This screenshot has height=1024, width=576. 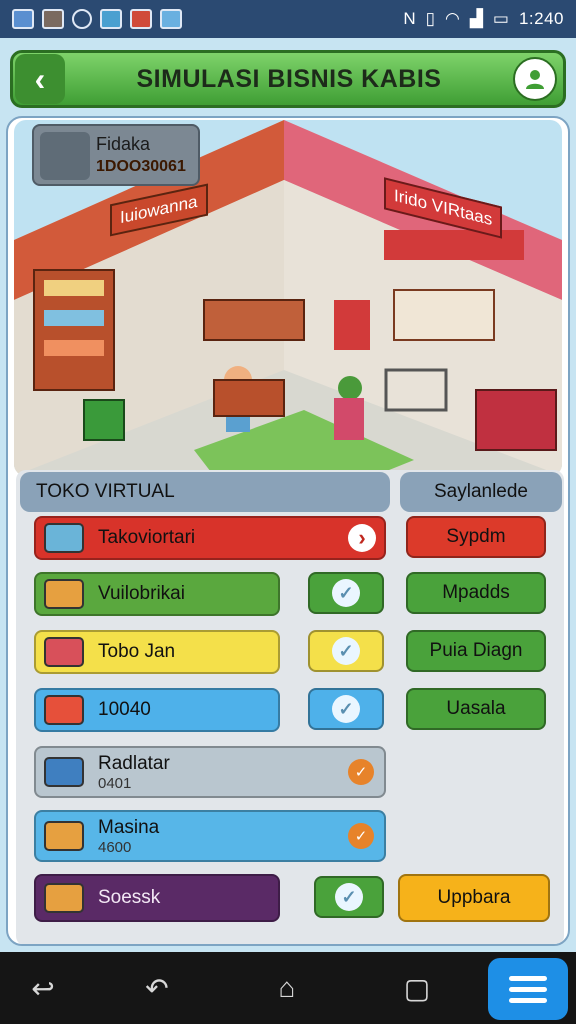 I want to click on upgrade-button: Uppbara, so click(x=474, y=898).